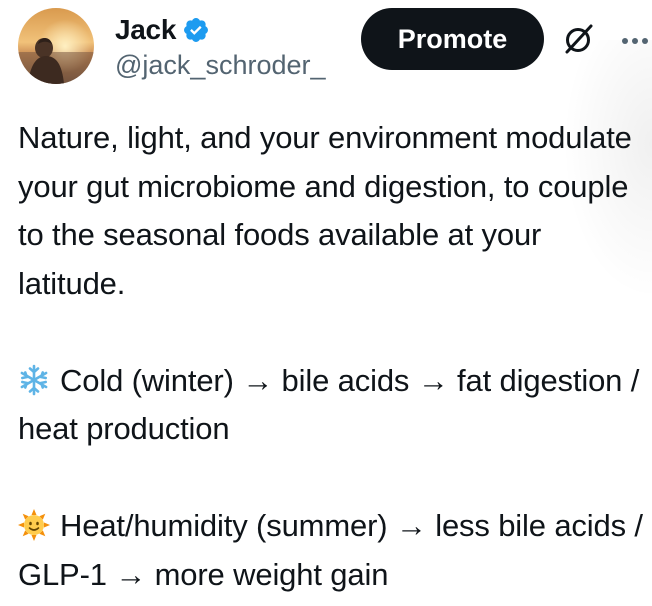 Image resolution: width=652 pixels, height=606 pixels. I want to click on display-name: Jack, so click(145, 30).